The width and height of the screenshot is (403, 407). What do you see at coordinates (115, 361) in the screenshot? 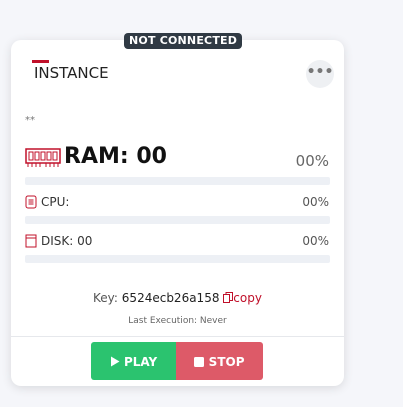
I see `play-icon` at bounding box center [115, 361].